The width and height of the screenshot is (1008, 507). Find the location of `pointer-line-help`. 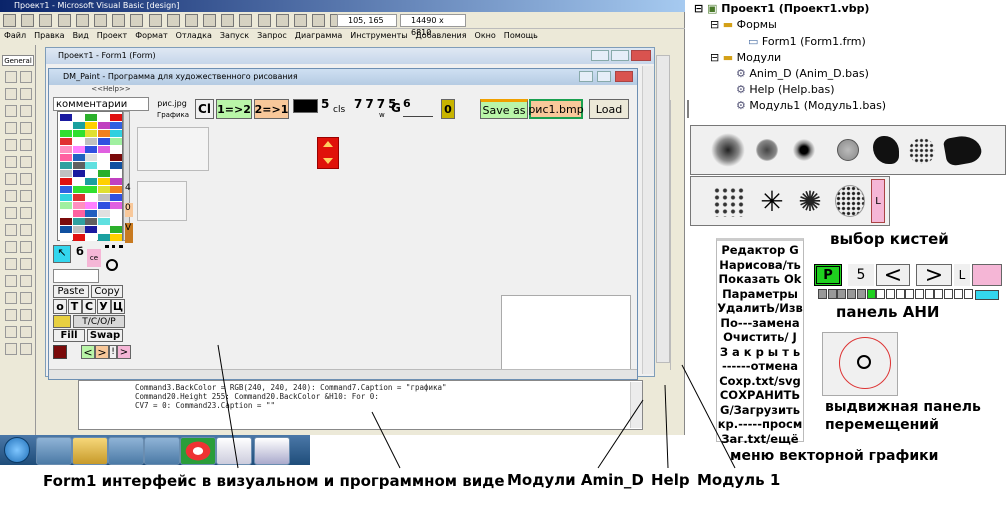

pointer-line-help is located at coordinates (666, 426).